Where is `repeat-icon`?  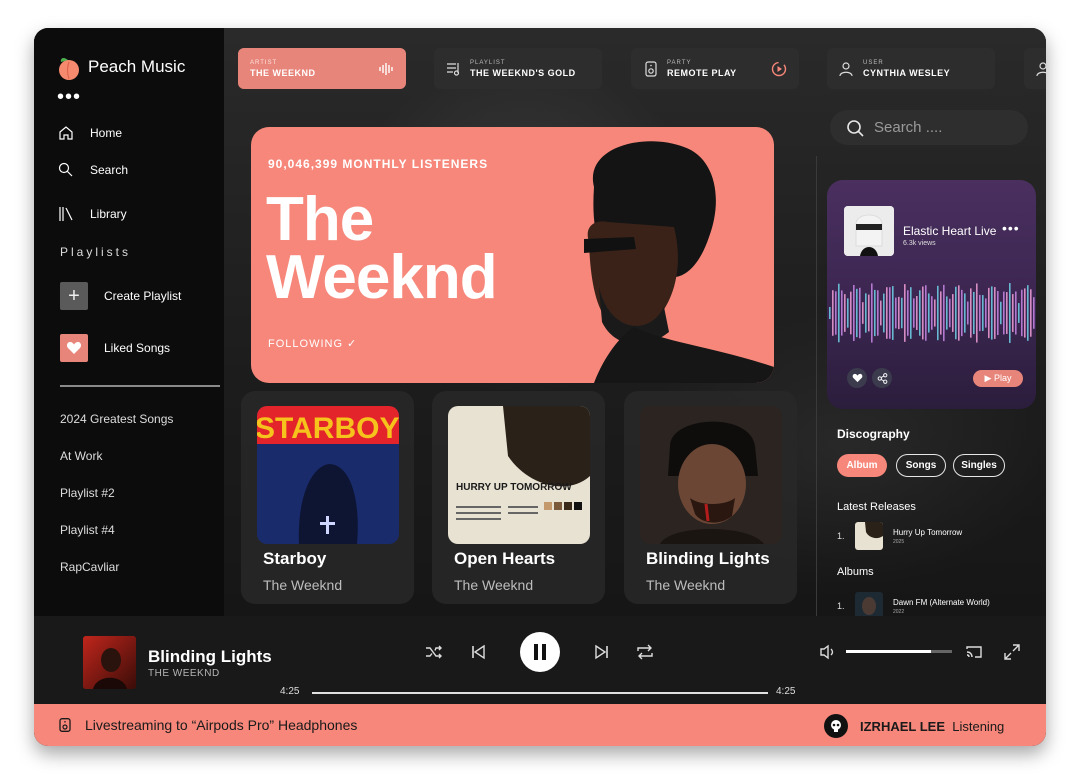
repeat-icon is located at coordinates (645, 652).